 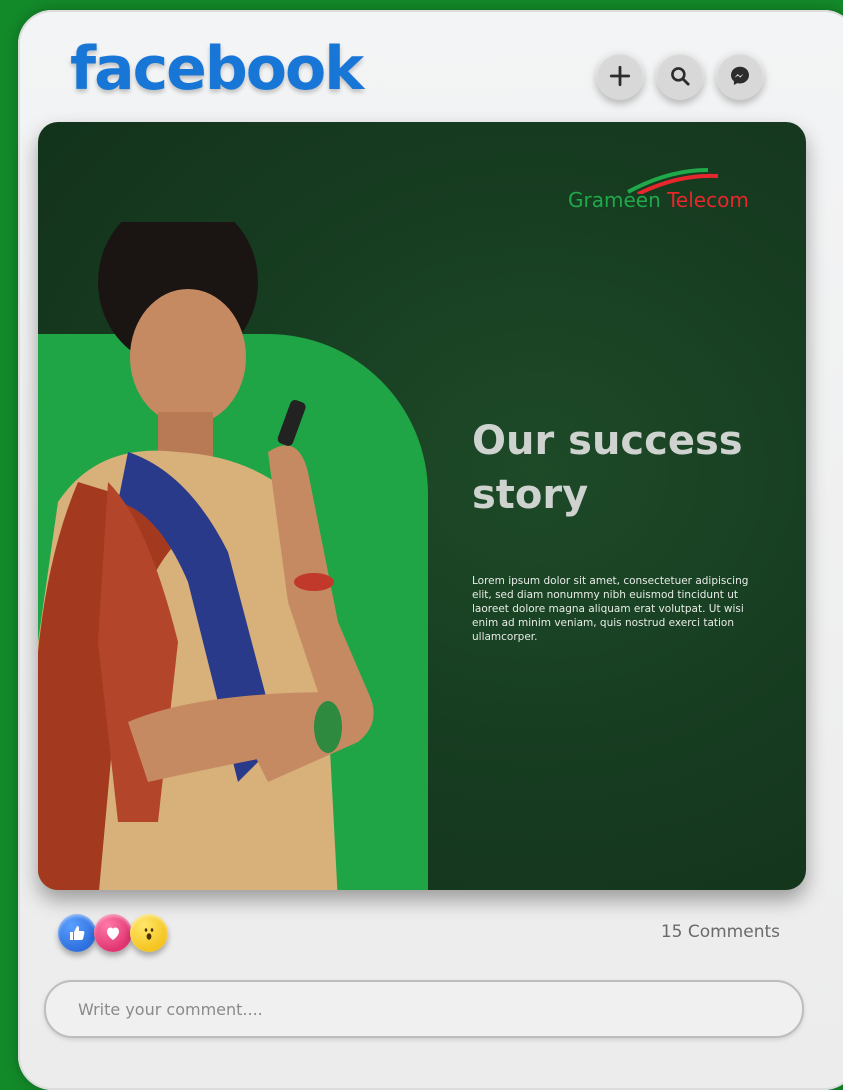 I want to click on comment-input, so click(x=423, y=1009).